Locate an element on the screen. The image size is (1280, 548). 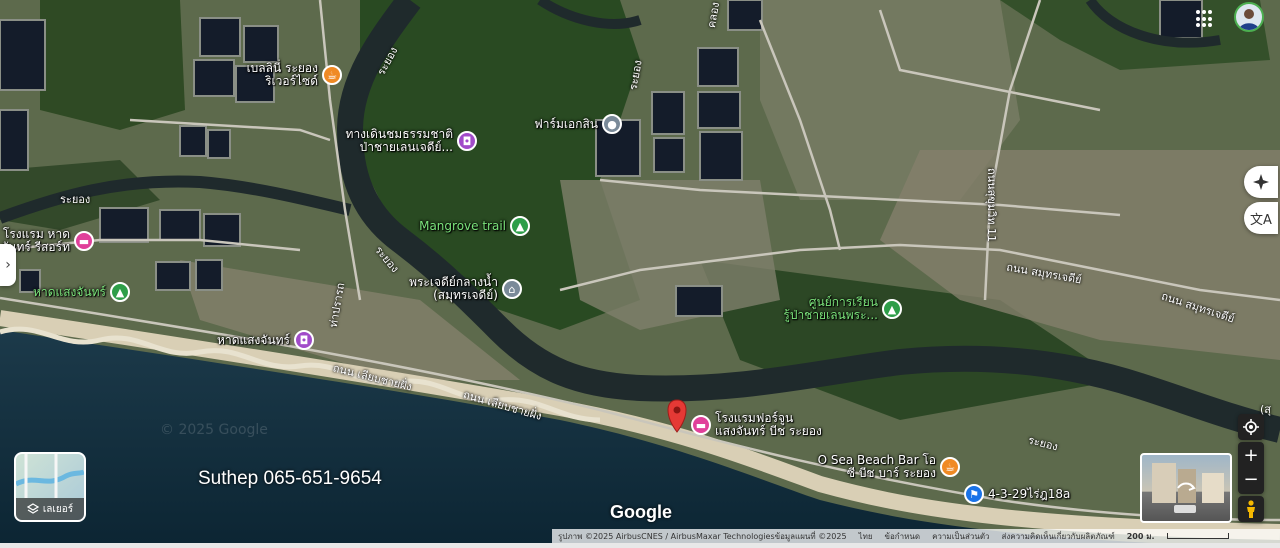
phone-overlay-text: Suthep 065-651-9654 is located at coordinates (290, 478).